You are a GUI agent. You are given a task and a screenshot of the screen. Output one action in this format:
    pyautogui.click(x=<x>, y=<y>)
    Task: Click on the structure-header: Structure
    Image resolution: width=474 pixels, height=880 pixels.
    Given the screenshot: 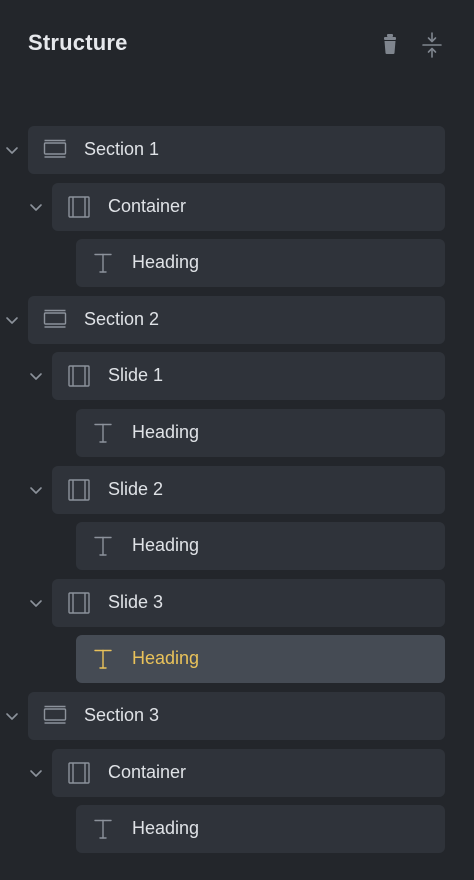 What is the action you would take?
    pyautogui.click(x=237, y=46)
    